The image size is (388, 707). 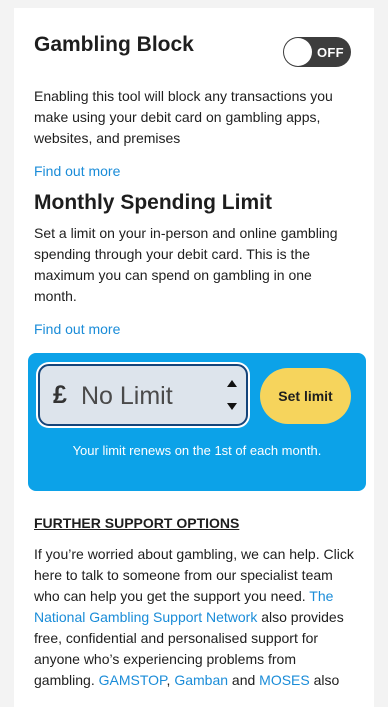 I want to click on currency-symbol: £, so click(x=60, y=395).